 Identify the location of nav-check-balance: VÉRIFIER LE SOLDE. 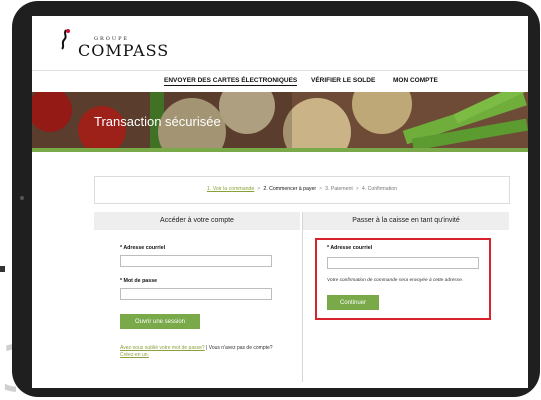
(343, 80).